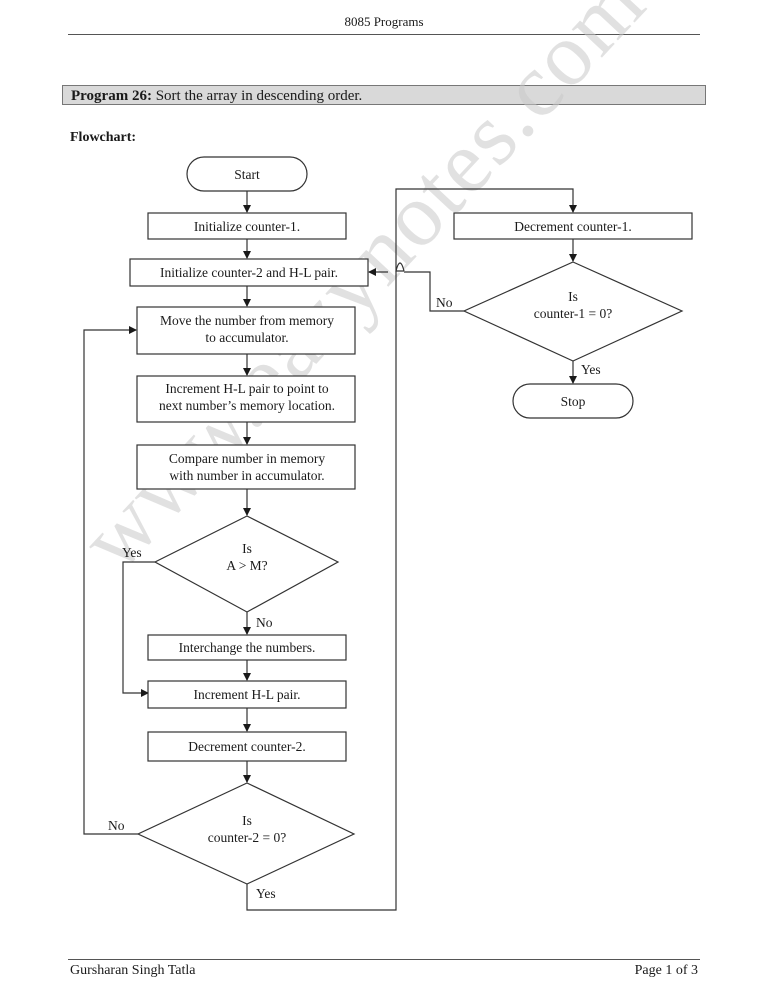 The image size is (768, 994). Describe the element at coordinates (247, 405) in the screenshot. I see `inc-hl-label-2: next number’s memory location.` at that location.